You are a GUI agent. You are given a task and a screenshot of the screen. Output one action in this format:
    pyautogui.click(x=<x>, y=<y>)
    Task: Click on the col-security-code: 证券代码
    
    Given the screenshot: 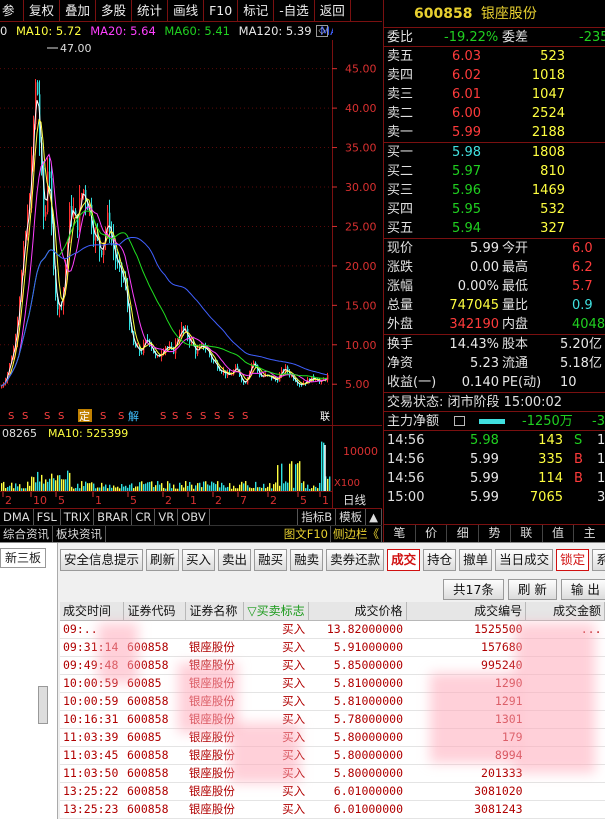 What is the action you would take?
    pyautogui.click(x=155, y=611)
    